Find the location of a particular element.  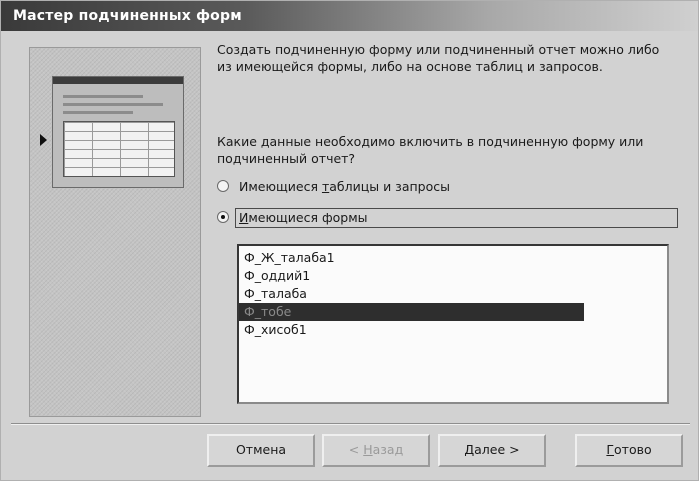

list-item: Ф_Ж_талаба1 is located at coordinates (411, 258).